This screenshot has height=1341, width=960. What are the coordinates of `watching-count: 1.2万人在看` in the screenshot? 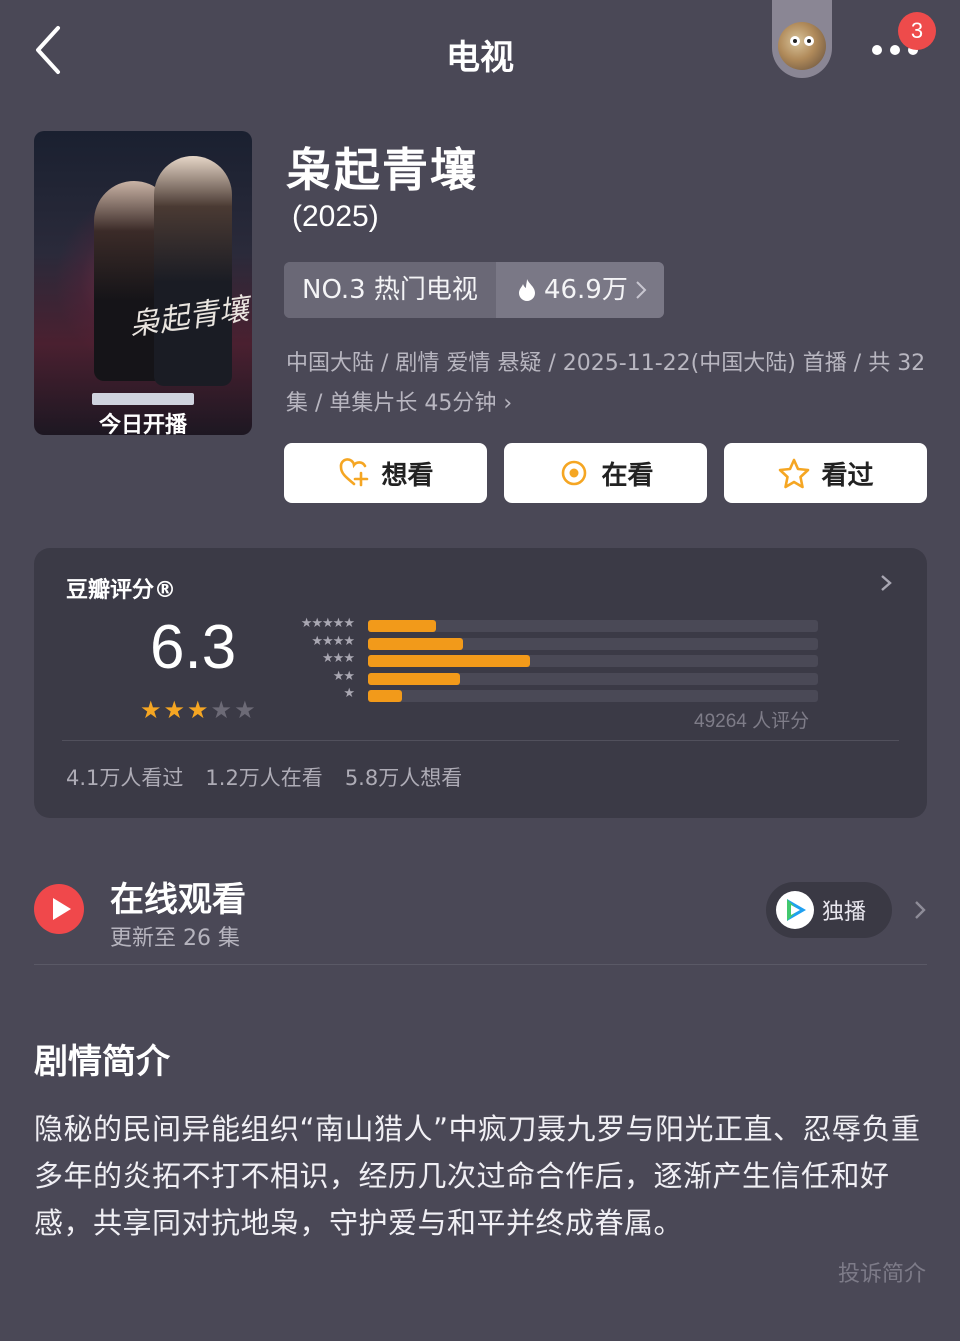 It's located at (264, 778).